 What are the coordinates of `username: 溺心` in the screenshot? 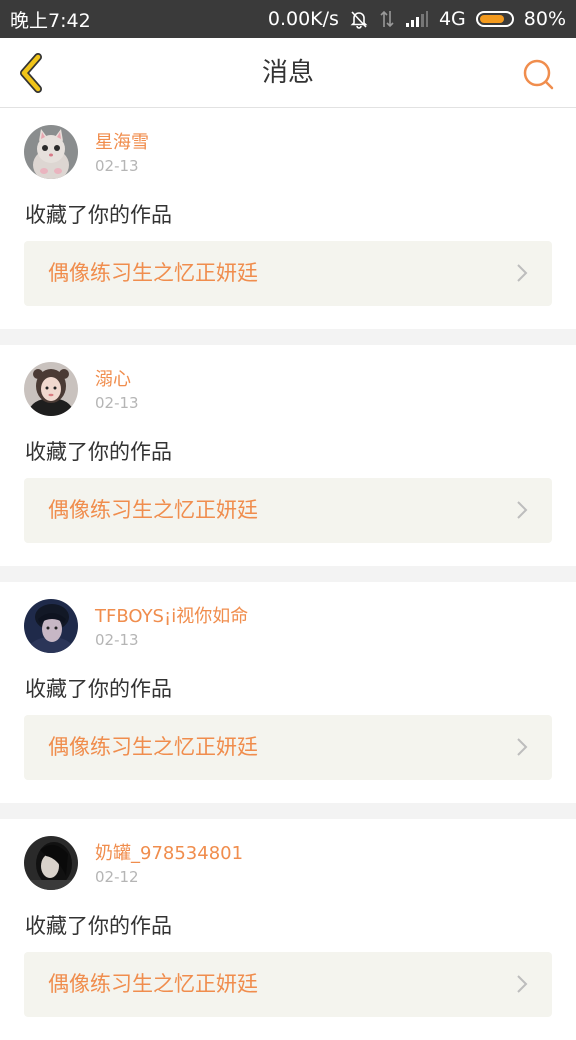 It's located at (113, 378).